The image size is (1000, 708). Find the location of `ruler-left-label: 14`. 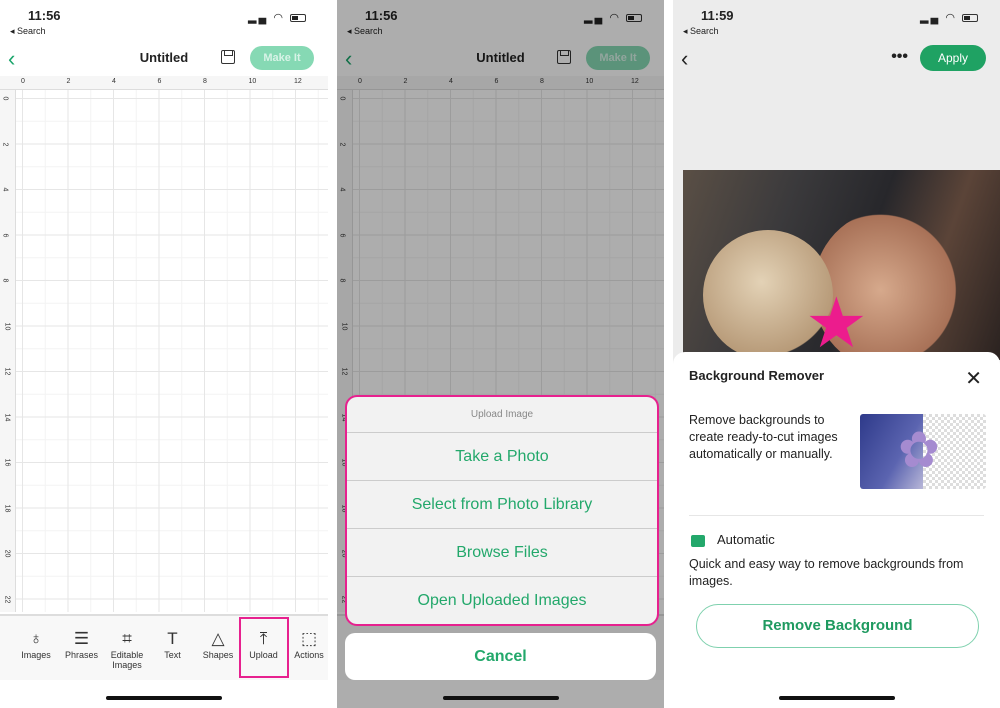

ruler-left-label: 14 is located at coordinates (7, 417).